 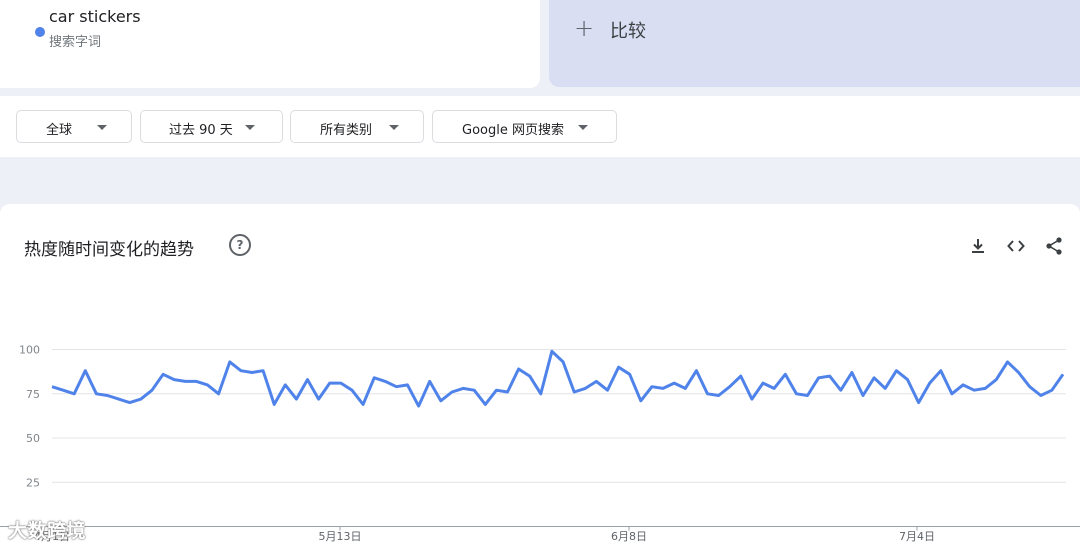 I want to click on series-line, so click(x=558, y=378).